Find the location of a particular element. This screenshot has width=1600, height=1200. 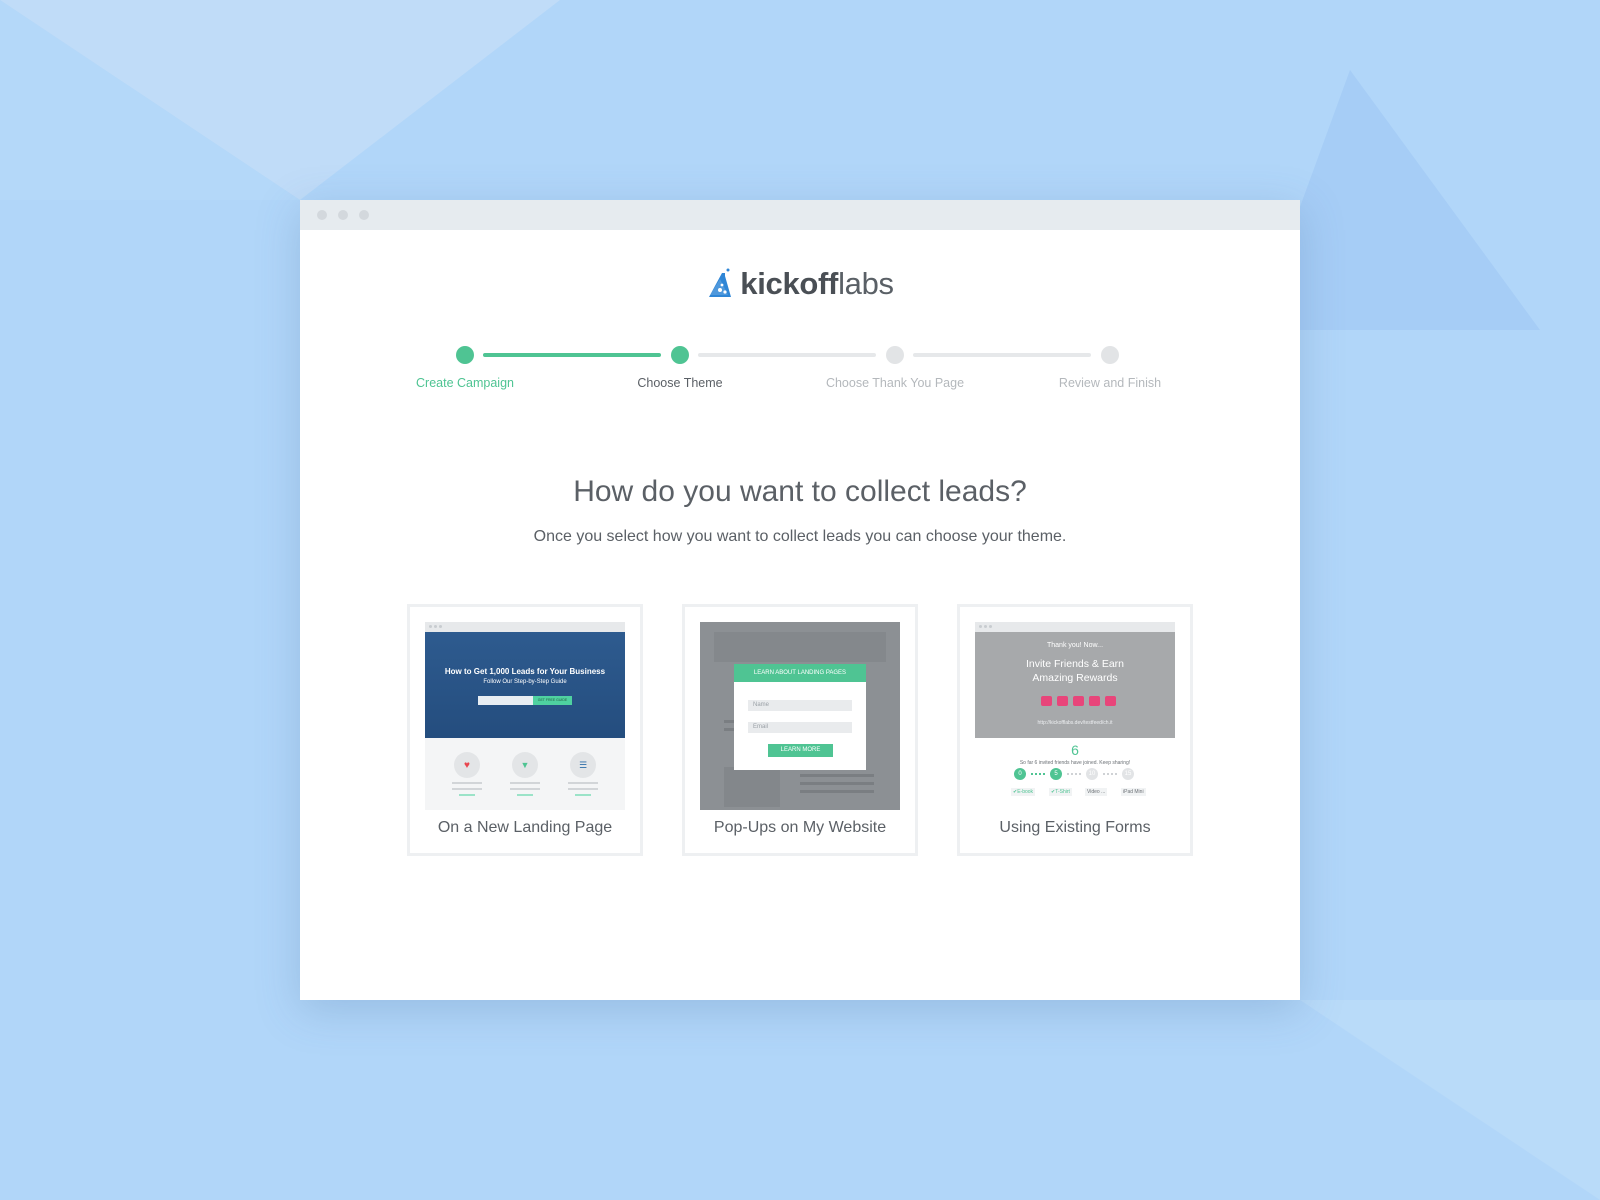

preview-hero-title: How to Get 1,000 Leads for Your Business is located at coordinates (525, 671).